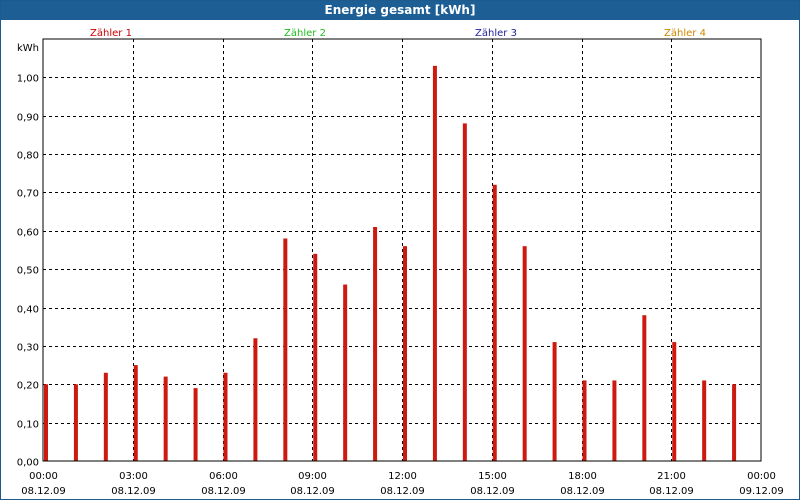  I want to click on y-tick-label: 0,20, so click(28, 386).